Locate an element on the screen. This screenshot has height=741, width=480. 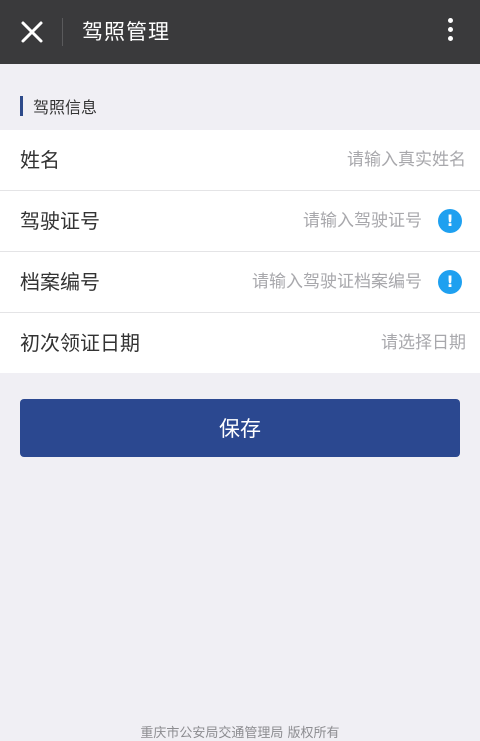
form-row-file-number: 档案编号 ! is located at coordinates (240, 282).